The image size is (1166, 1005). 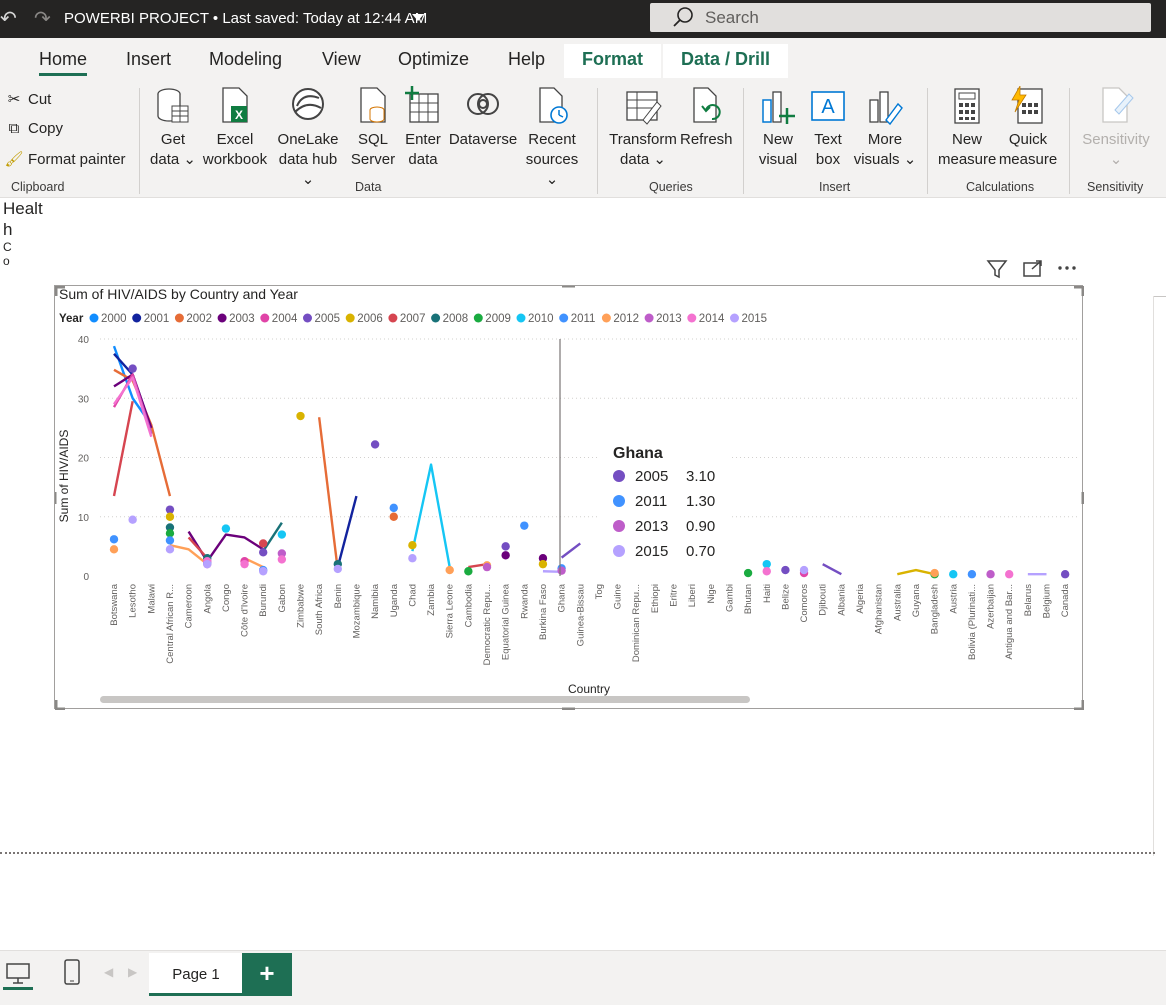 I want to click on legend-item: 2003, so click(x=242, y=319).